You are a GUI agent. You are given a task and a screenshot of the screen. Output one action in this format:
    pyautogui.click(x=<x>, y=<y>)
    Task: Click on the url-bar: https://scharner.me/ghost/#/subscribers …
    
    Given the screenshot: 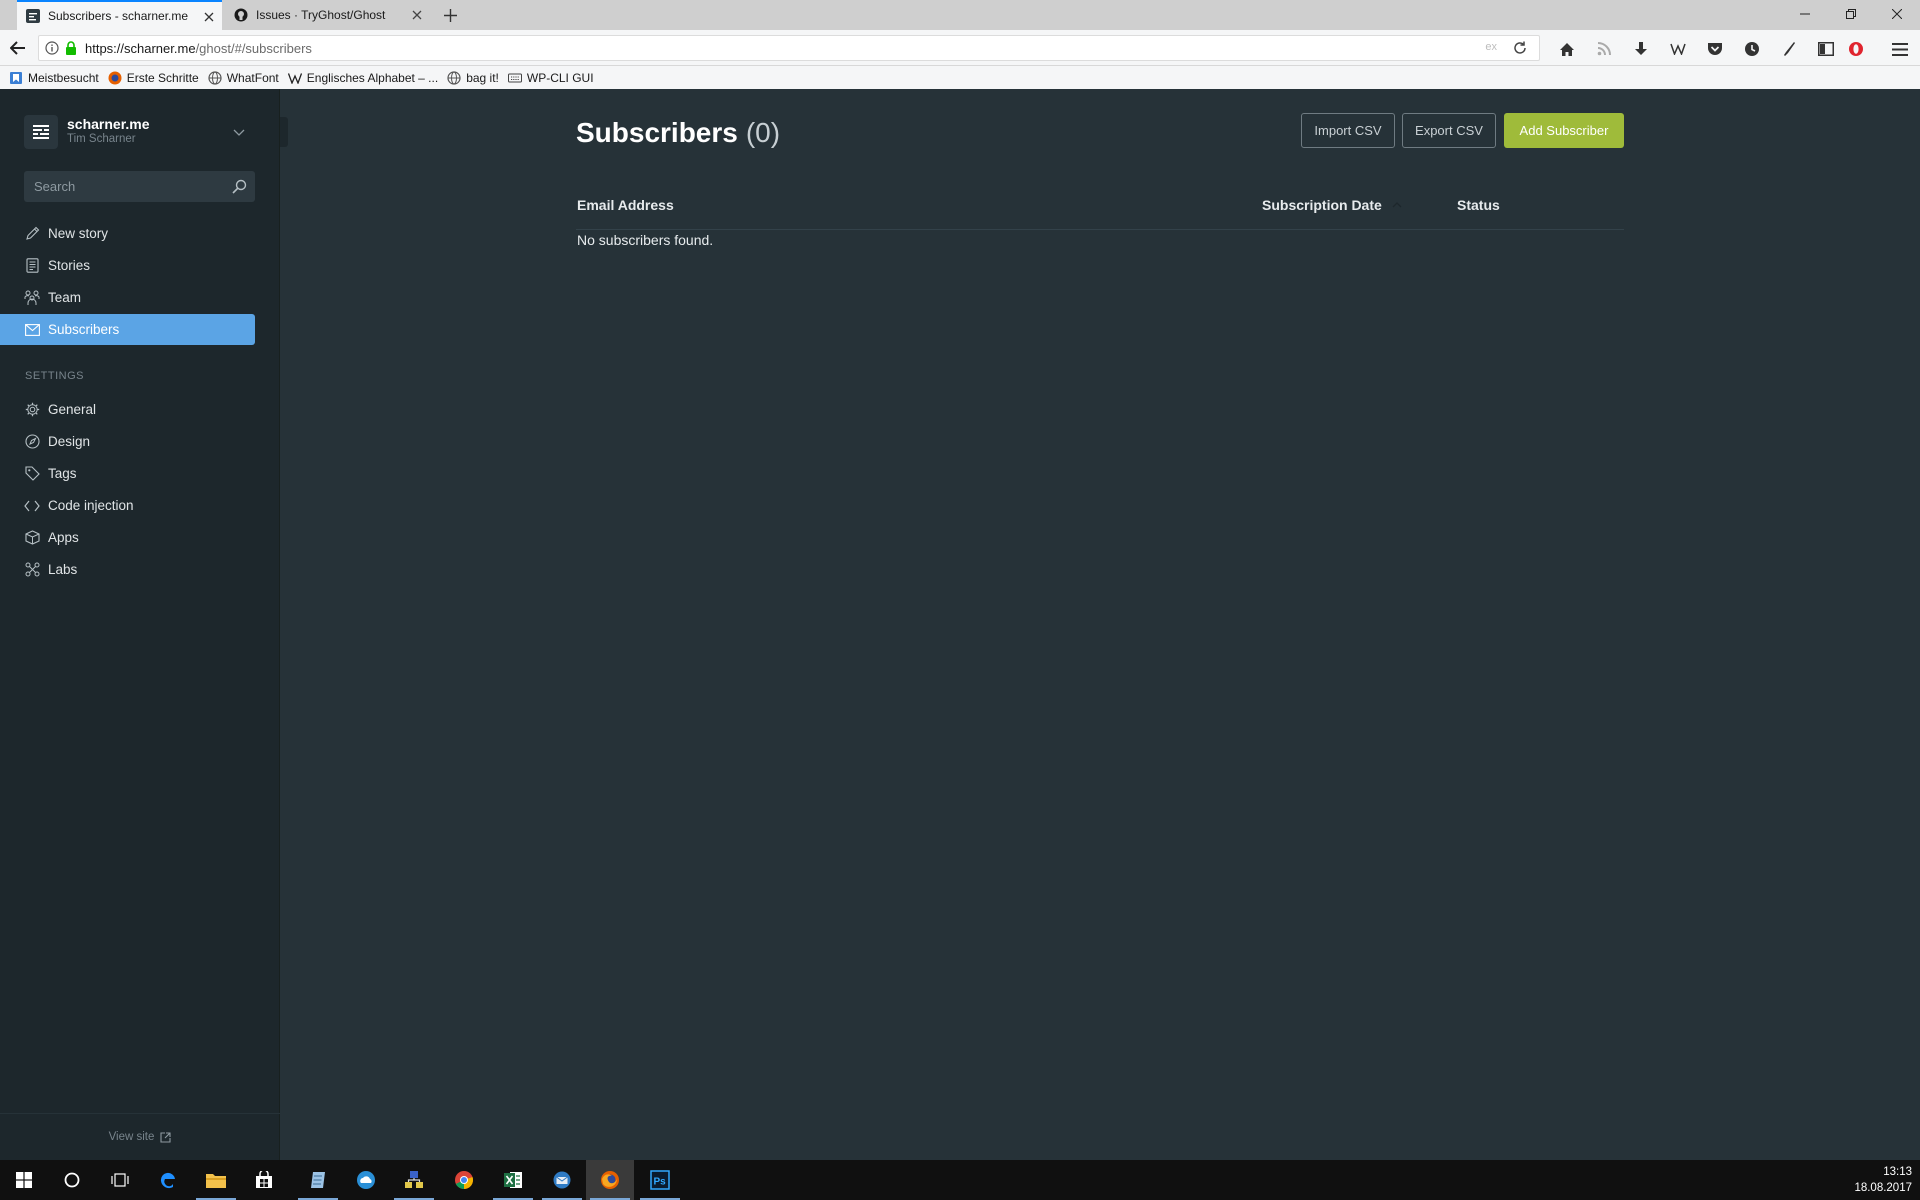 What is the action you would take?
    pyautogui.click(x=789, y=48)
    